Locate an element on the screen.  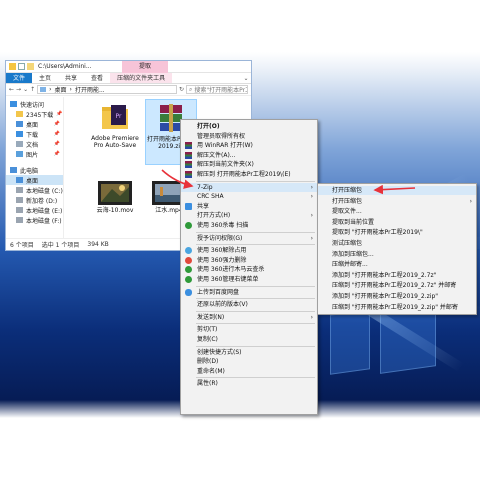
context-menu-label: 打开方式(H) is located at coordinates (214, 216).